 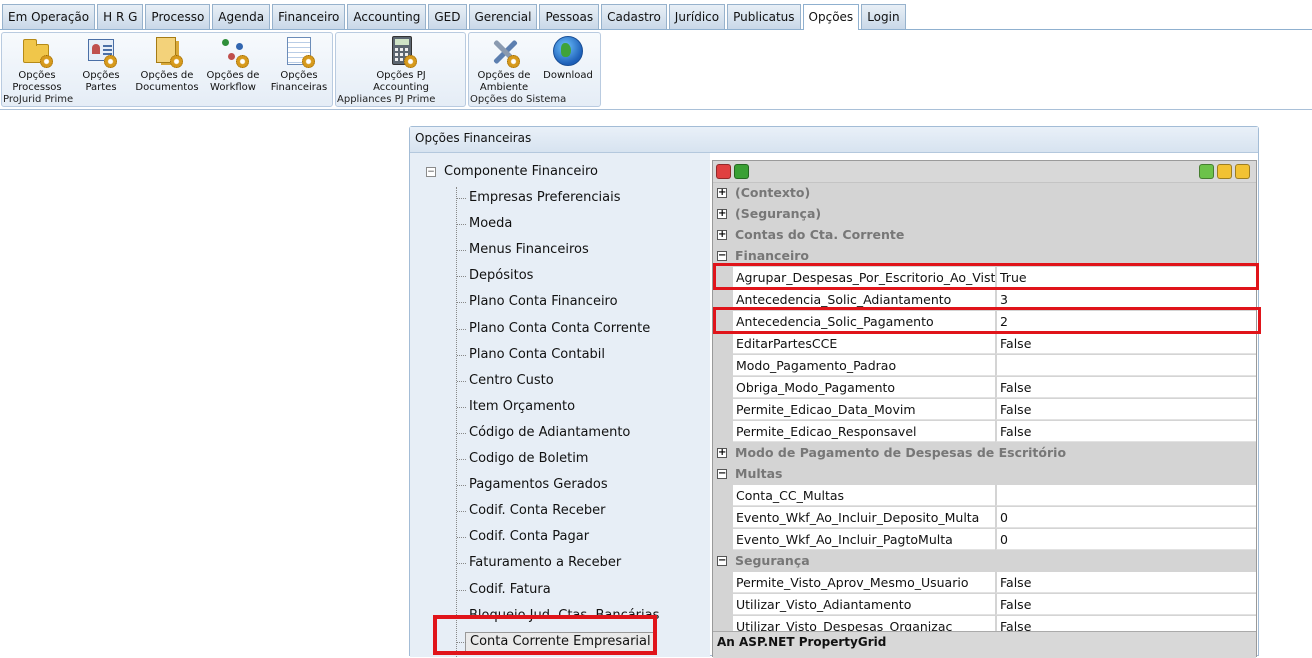 I want to click on tree-collapse-toggle: −, so click(x=431, y=172).